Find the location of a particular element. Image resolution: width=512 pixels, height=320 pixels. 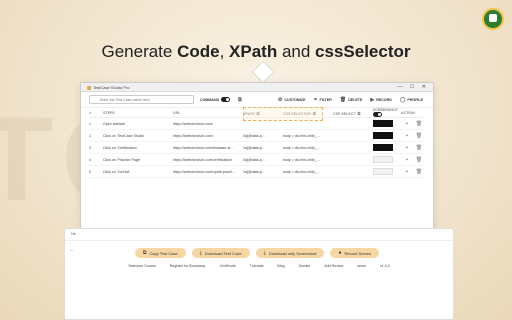

table-row: 1 Open website https://selectorshub.com/ + 🗑 is located at coordinates (257, 124).